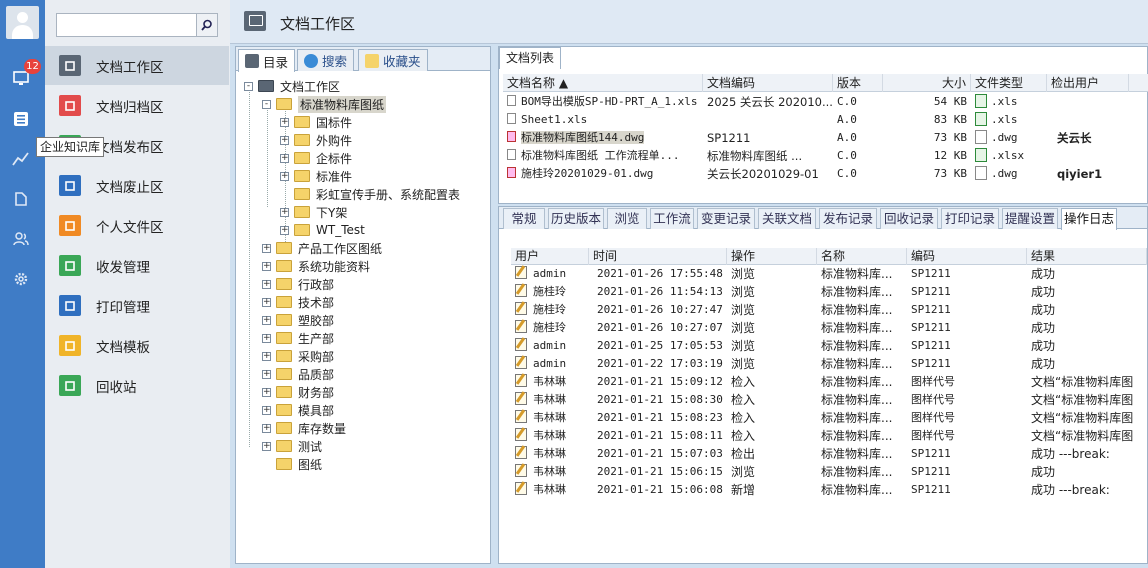 The height and width of the screenshot is (568, 1148). Describe the element at coordinates (848, 218) in the screenshot. I see `tab-detail: 发布记录` at that location.